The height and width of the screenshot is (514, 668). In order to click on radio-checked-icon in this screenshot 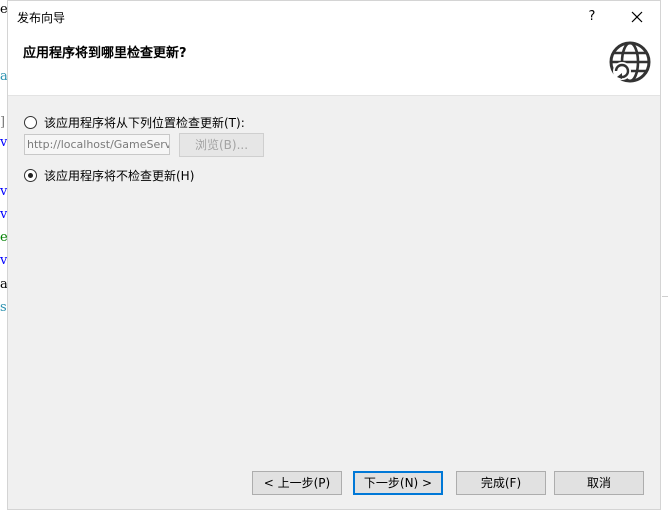, I will do `click(30, 175)`.